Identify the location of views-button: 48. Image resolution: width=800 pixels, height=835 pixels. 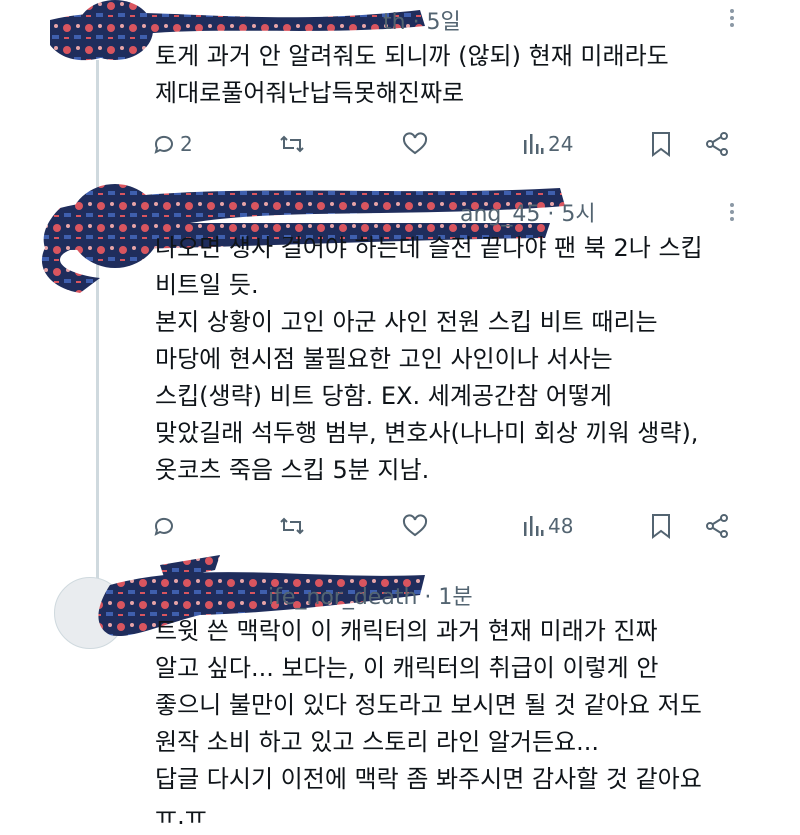
(547, 526).